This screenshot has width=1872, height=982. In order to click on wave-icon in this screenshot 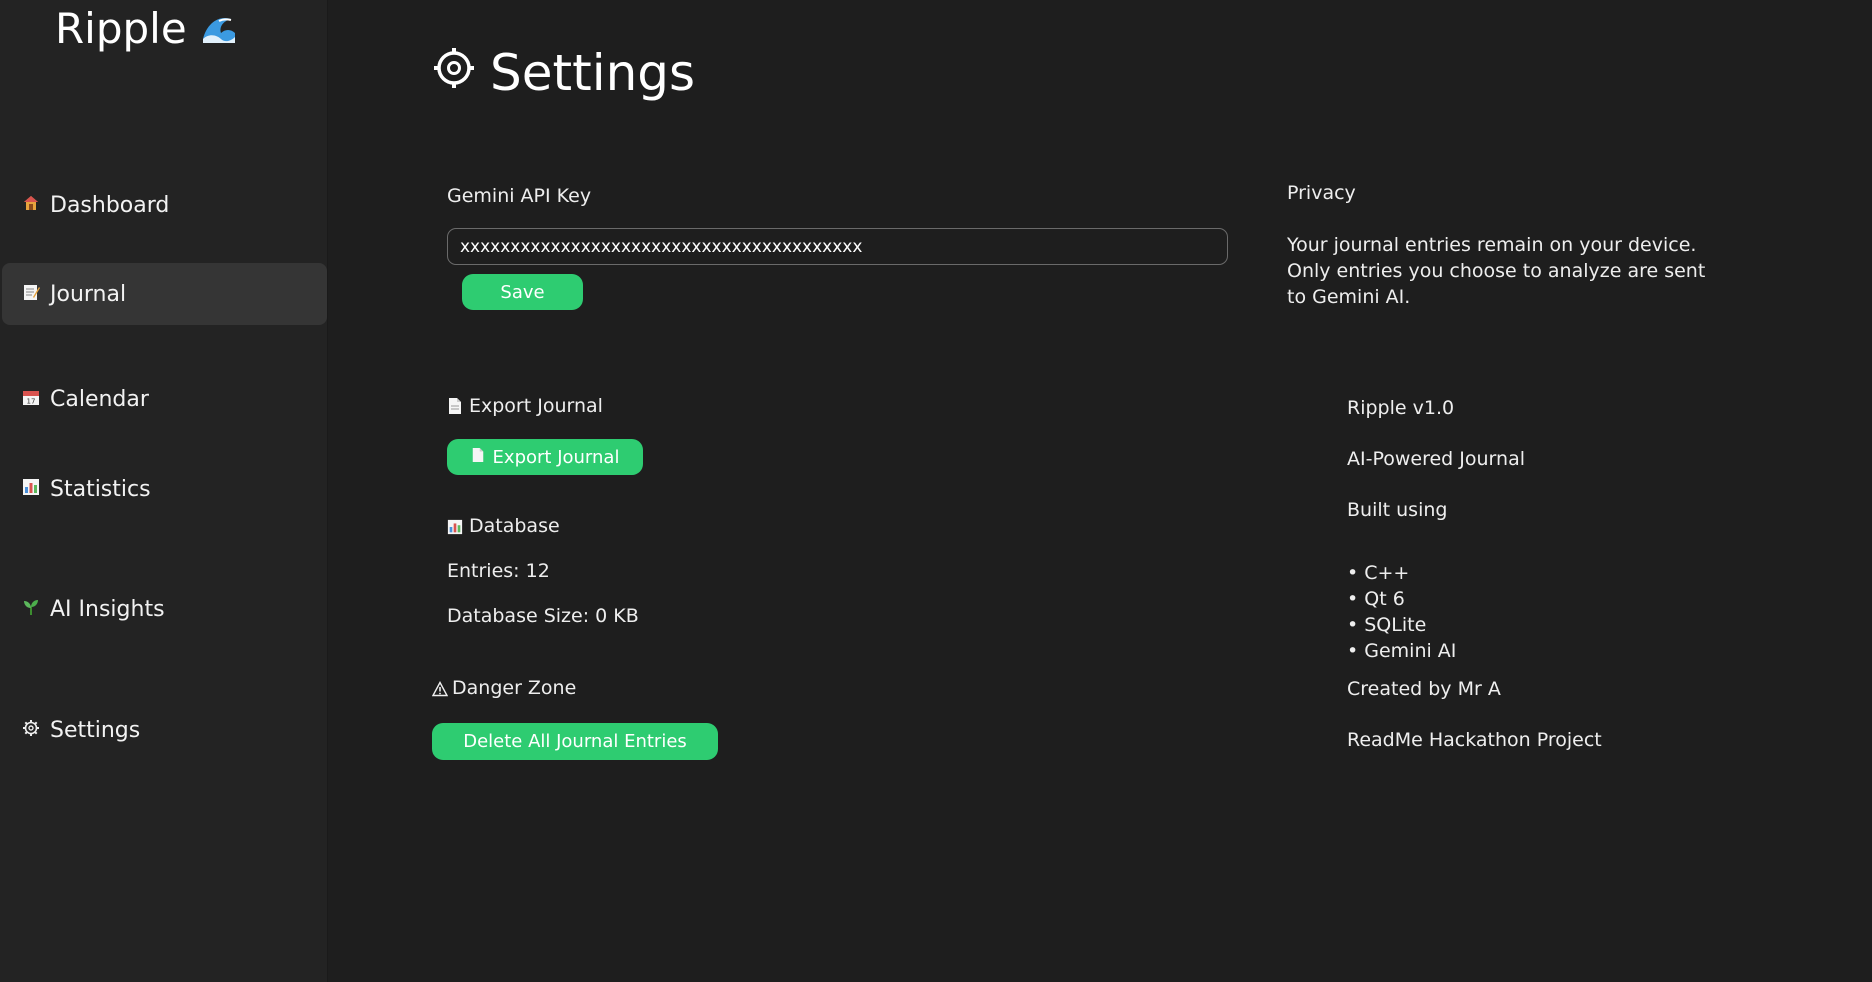, I will do `click(219, 29)`.